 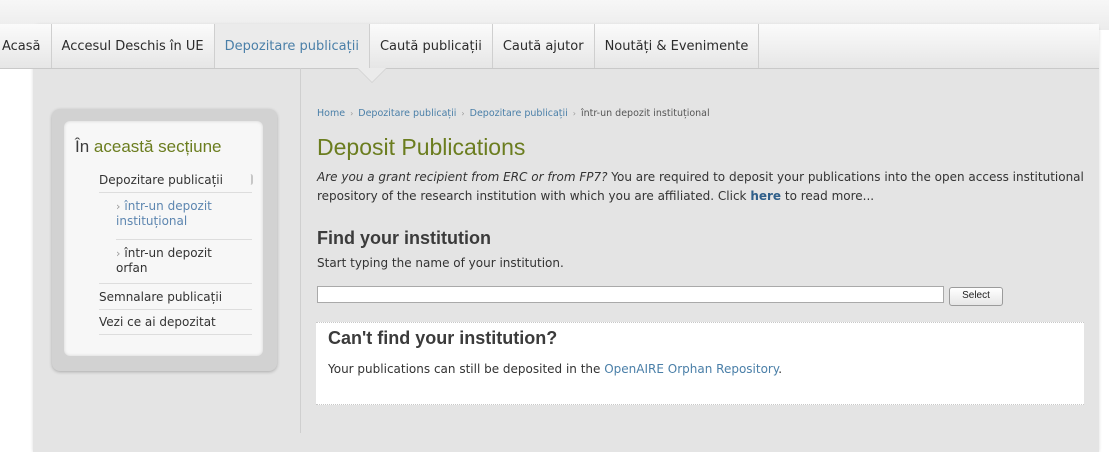 What do you see at coordinates (431, 46) in the screenshot?
I see `nav-item-search-publications: Caută publicații` at bounding box center [431, 46].